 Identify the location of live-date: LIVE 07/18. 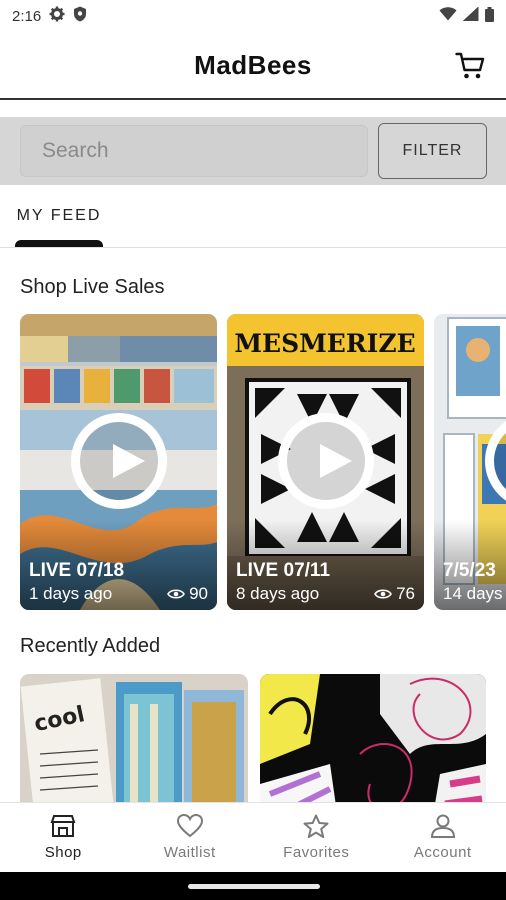
(77, 570).